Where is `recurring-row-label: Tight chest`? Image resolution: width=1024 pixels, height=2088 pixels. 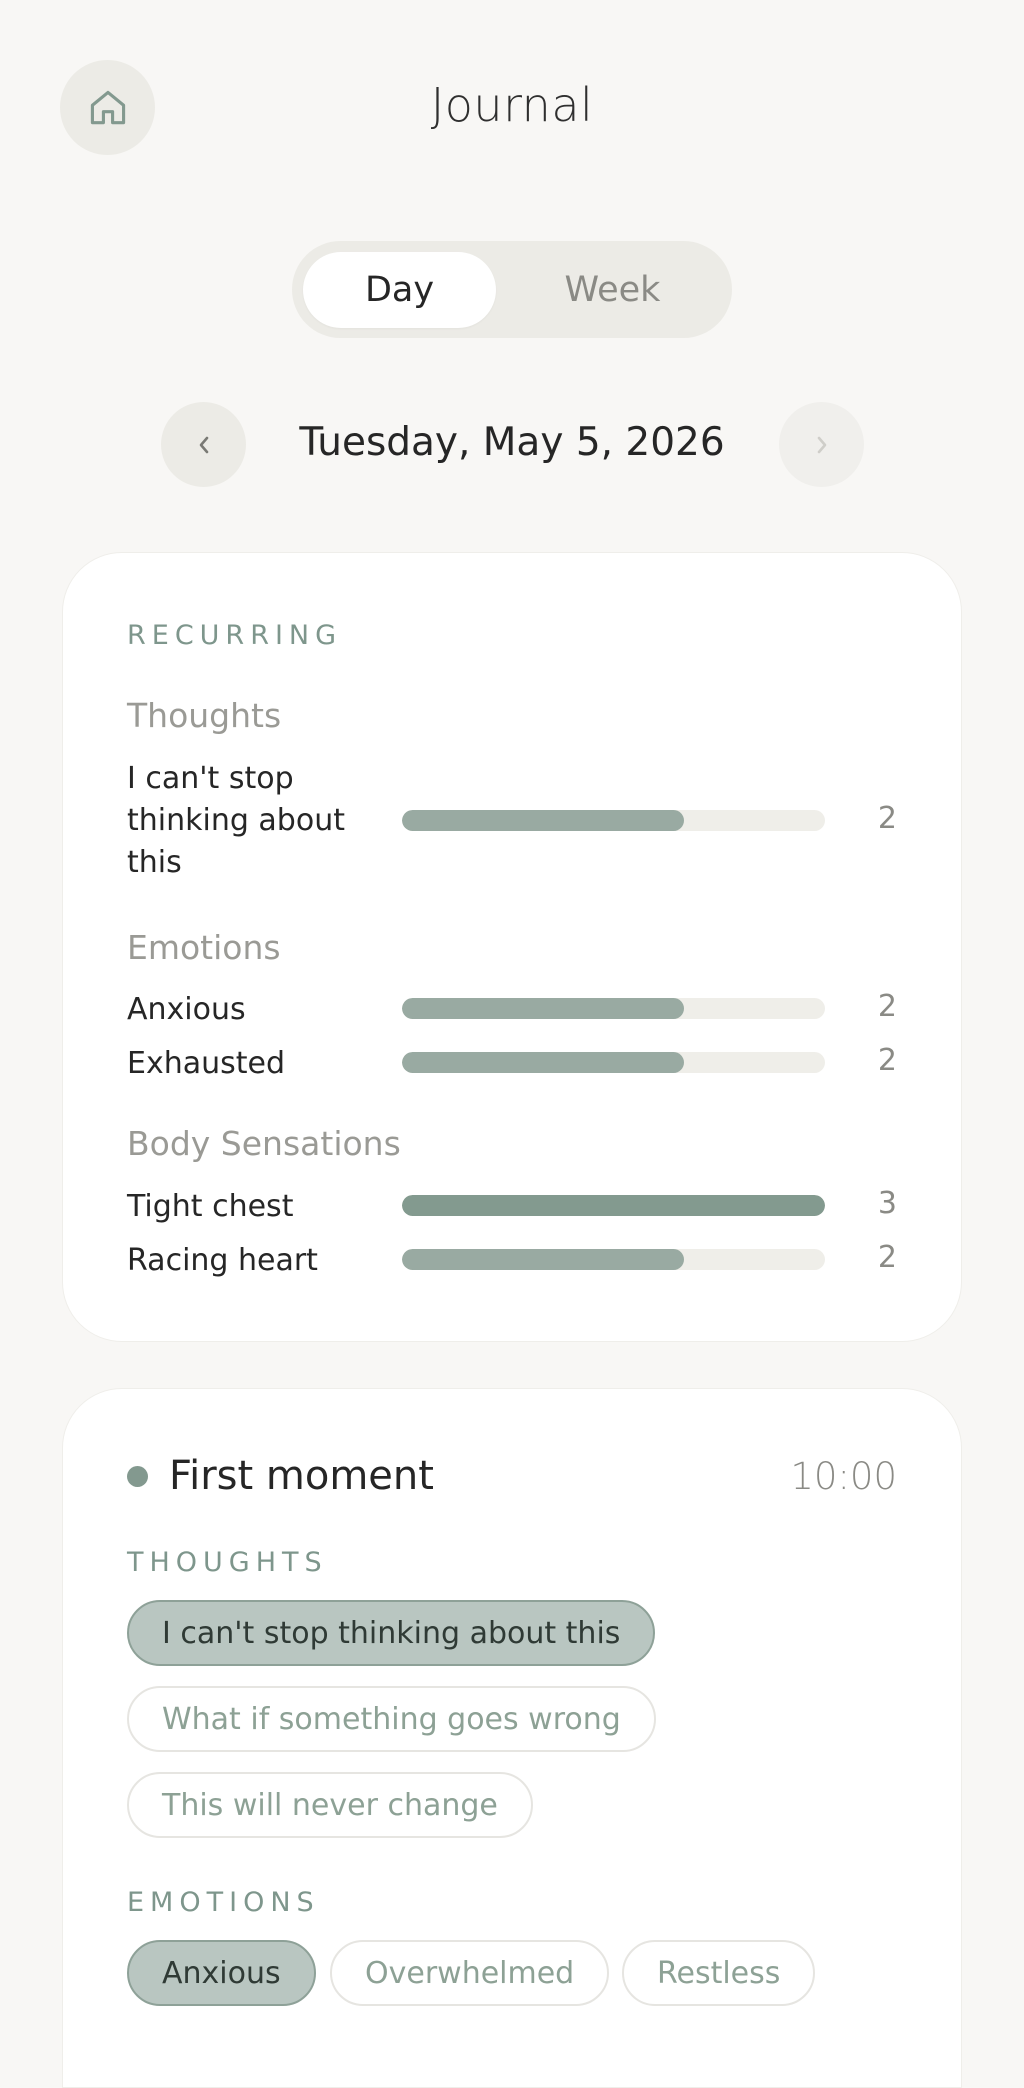
recurring-row-label: Tight chest is located at coordinates (210, 1206).